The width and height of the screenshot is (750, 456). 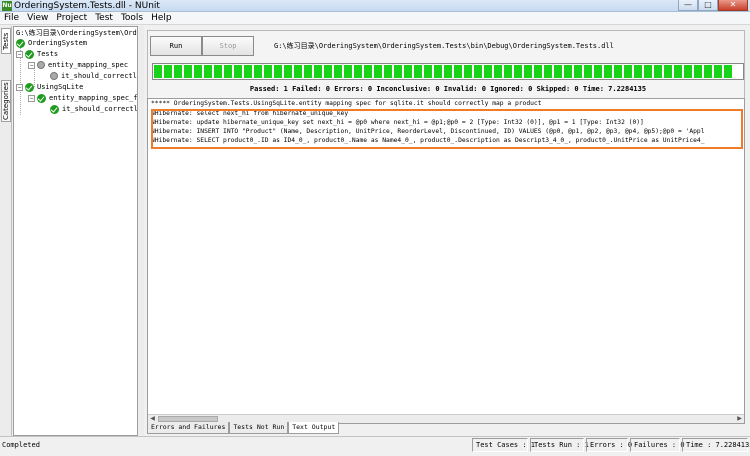 I want to click on menu-test: Test, so click(x=104, y=18).